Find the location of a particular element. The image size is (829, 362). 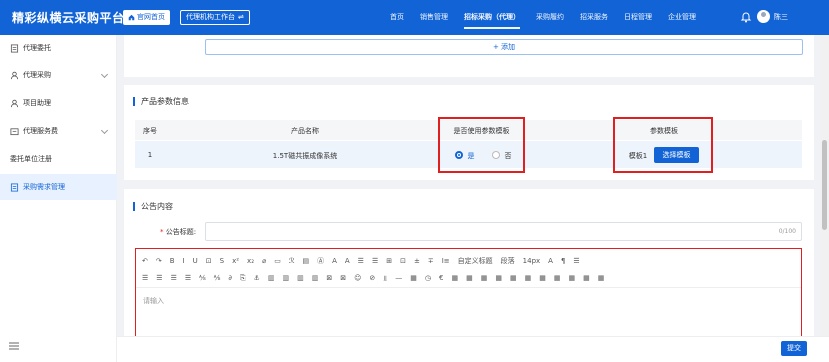

editor-placeholder: 请输入 is located at coordinates (153, 301).